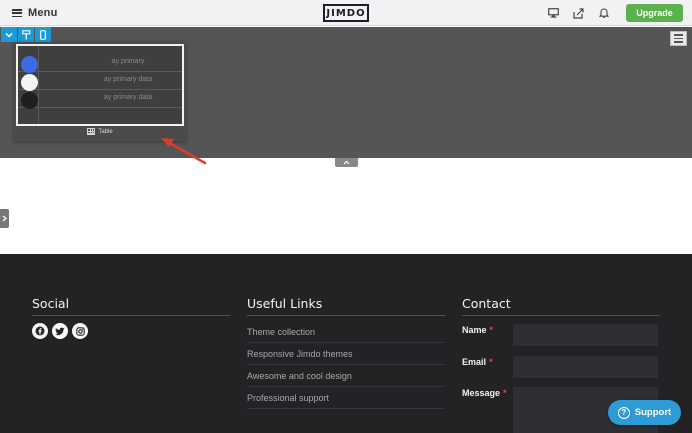 This screenshot has width=692, height=433. I want to click on facebook-icon, so click(40, 331).